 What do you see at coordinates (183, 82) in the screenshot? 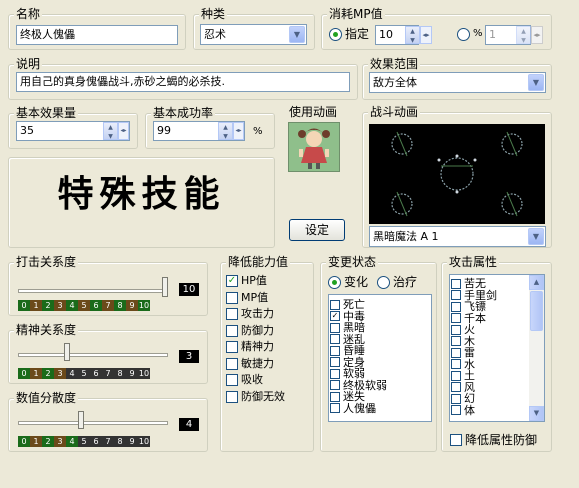
I see `desc-input: 用自己的真身傀儡战斗,赤砂之蝎的必杀技.` at bounding box center [183, 82].